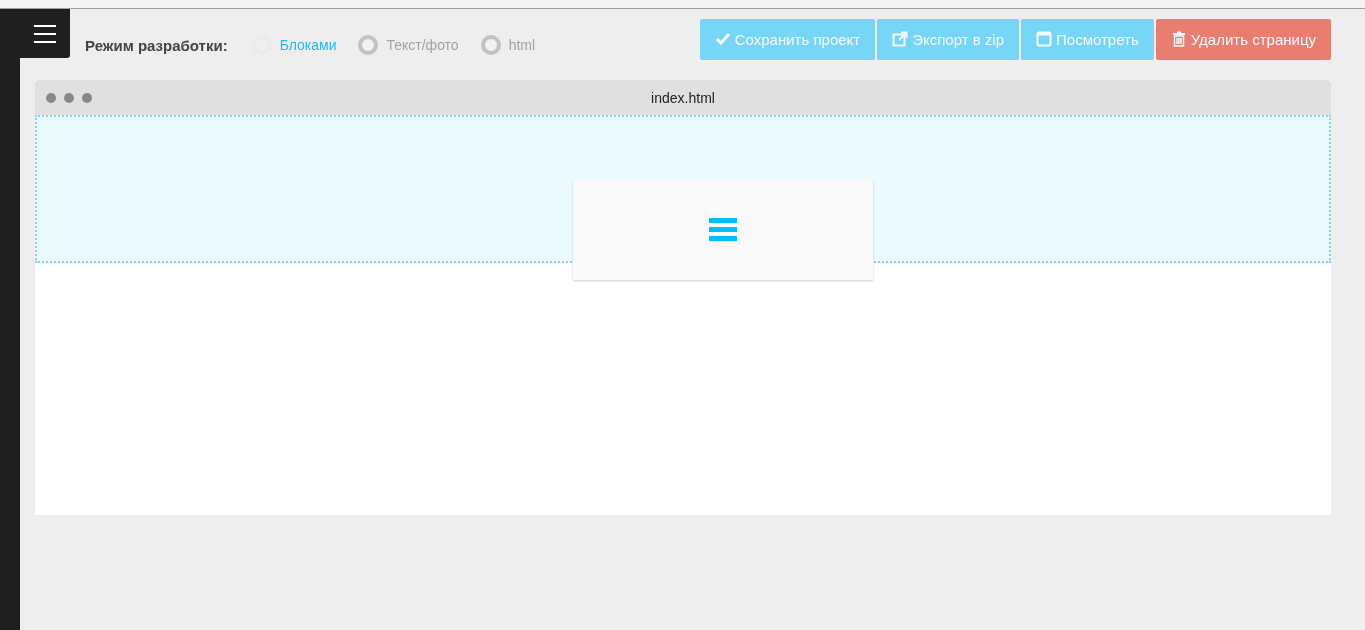 The width and height of the screenshot is (1365, 630). I want to click on save-button: Сохранить проект, so click(787, 39).